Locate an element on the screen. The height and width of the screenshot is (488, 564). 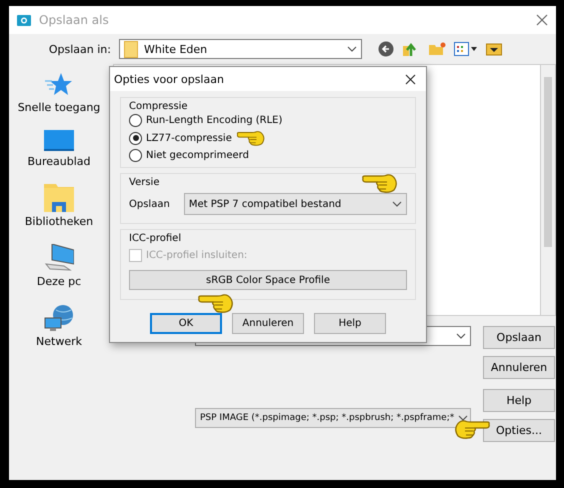
sidebar-place: Deze pc is located at coordinates (59, 266).